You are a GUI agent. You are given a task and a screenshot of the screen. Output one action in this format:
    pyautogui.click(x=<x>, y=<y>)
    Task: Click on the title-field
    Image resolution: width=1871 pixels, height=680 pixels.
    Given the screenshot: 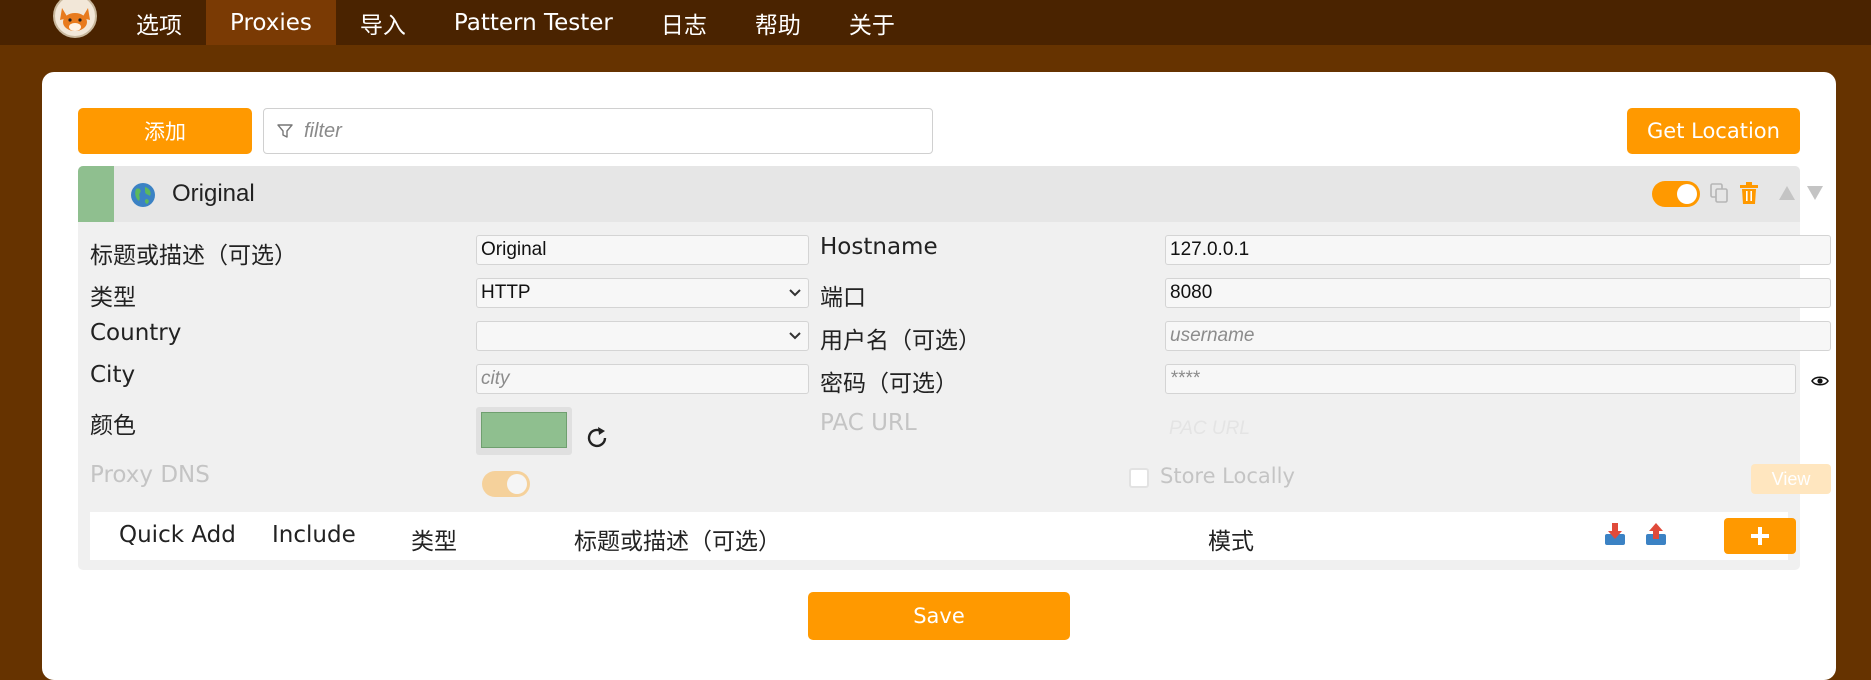 What is the action you would take?
    pyautogui.click(x=642, y=250)
    